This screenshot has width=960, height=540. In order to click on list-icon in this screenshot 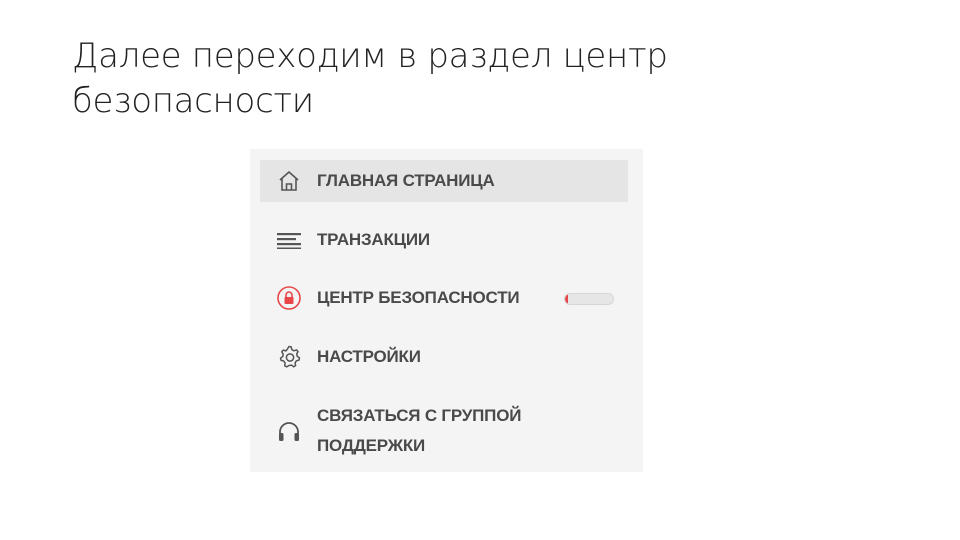, I will do `click(289, 240)`.